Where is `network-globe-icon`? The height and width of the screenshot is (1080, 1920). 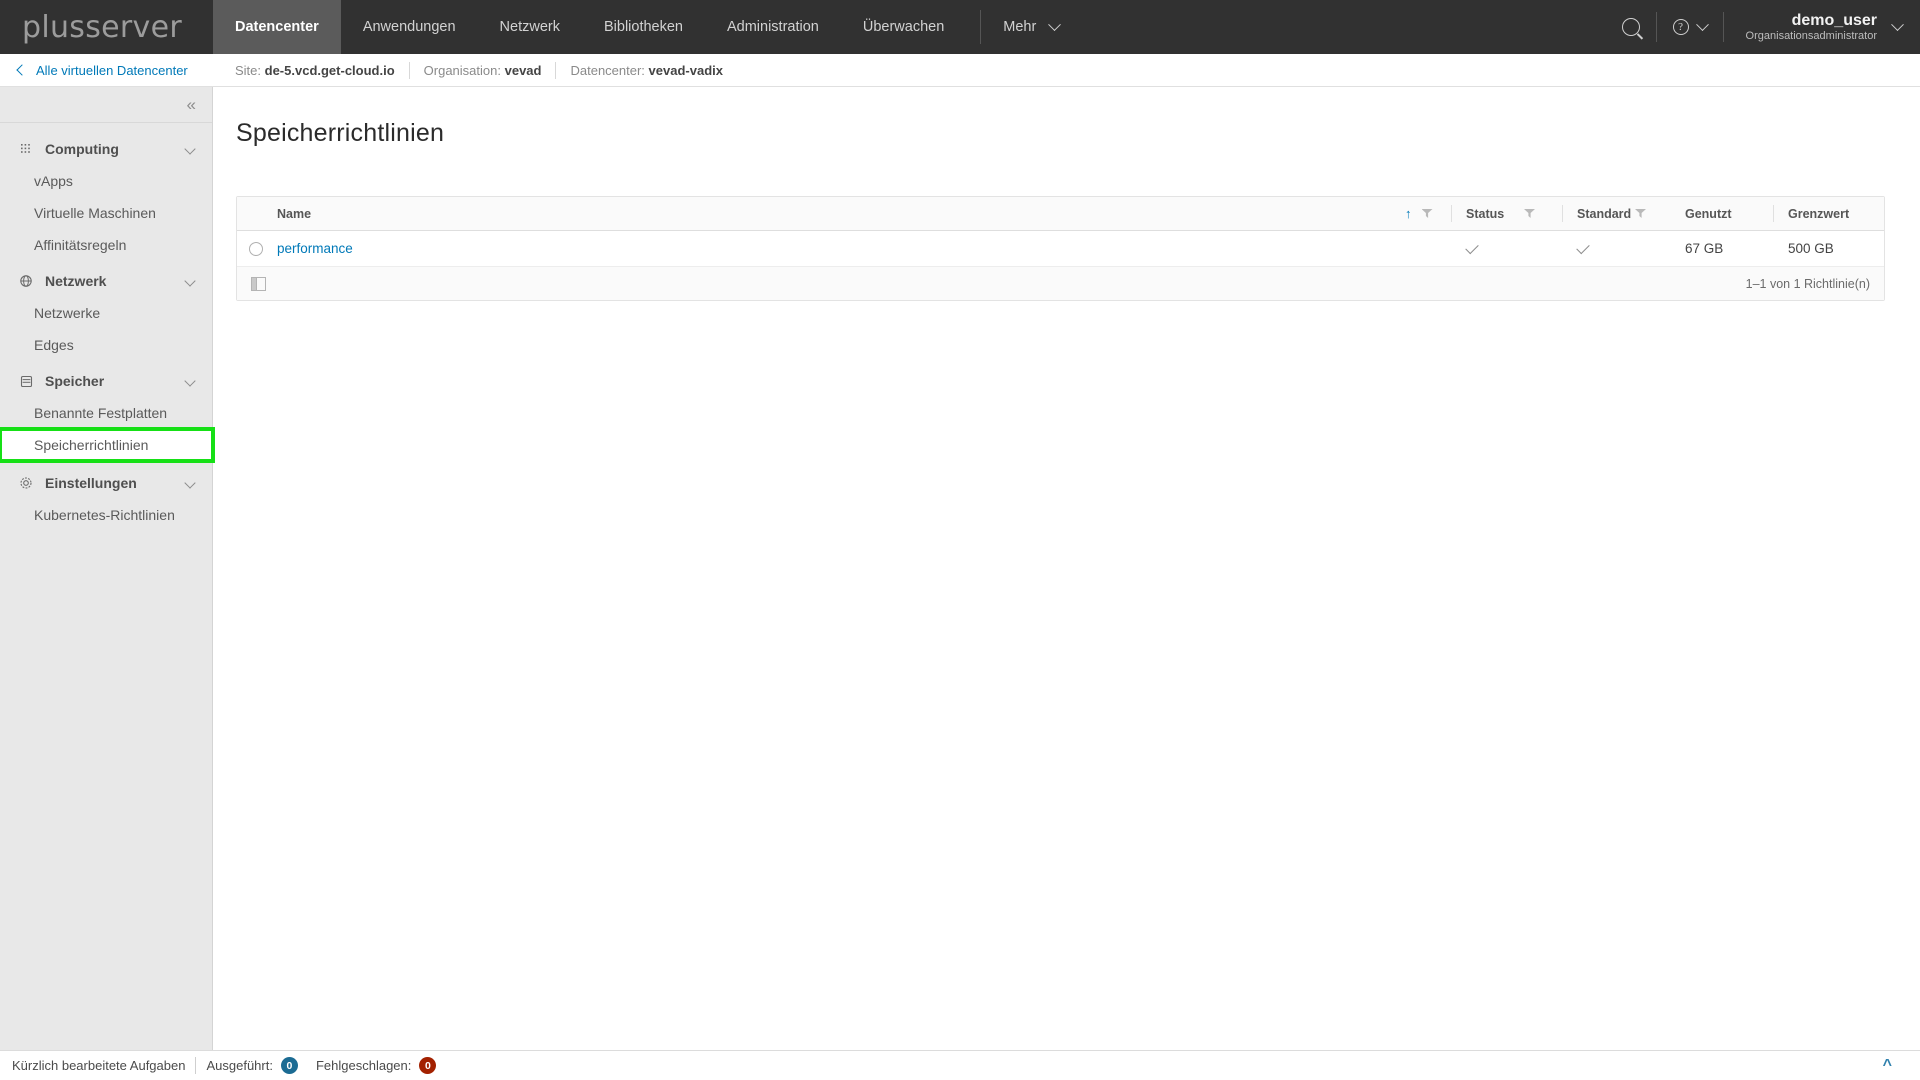
network-globe-icon is located at coordinates (26, 281).